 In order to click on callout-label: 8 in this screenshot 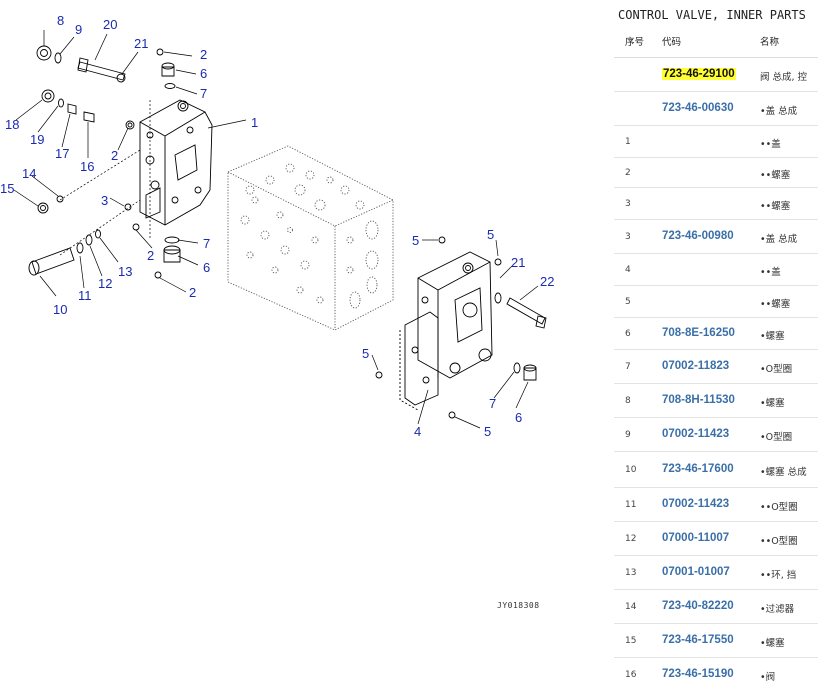, I will do `click(61, 20)`.